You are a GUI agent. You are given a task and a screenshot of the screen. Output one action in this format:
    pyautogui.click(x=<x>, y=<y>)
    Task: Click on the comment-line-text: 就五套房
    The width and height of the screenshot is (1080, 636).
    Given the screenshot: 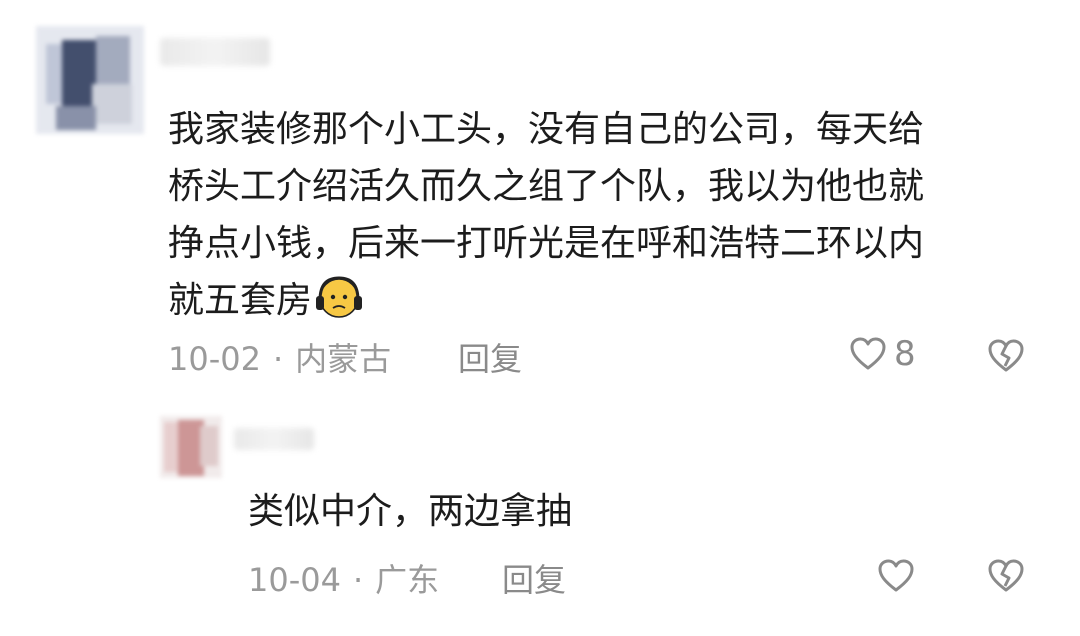 What is the action you would take?
    pyautogui.click(x=240, y=300)
    